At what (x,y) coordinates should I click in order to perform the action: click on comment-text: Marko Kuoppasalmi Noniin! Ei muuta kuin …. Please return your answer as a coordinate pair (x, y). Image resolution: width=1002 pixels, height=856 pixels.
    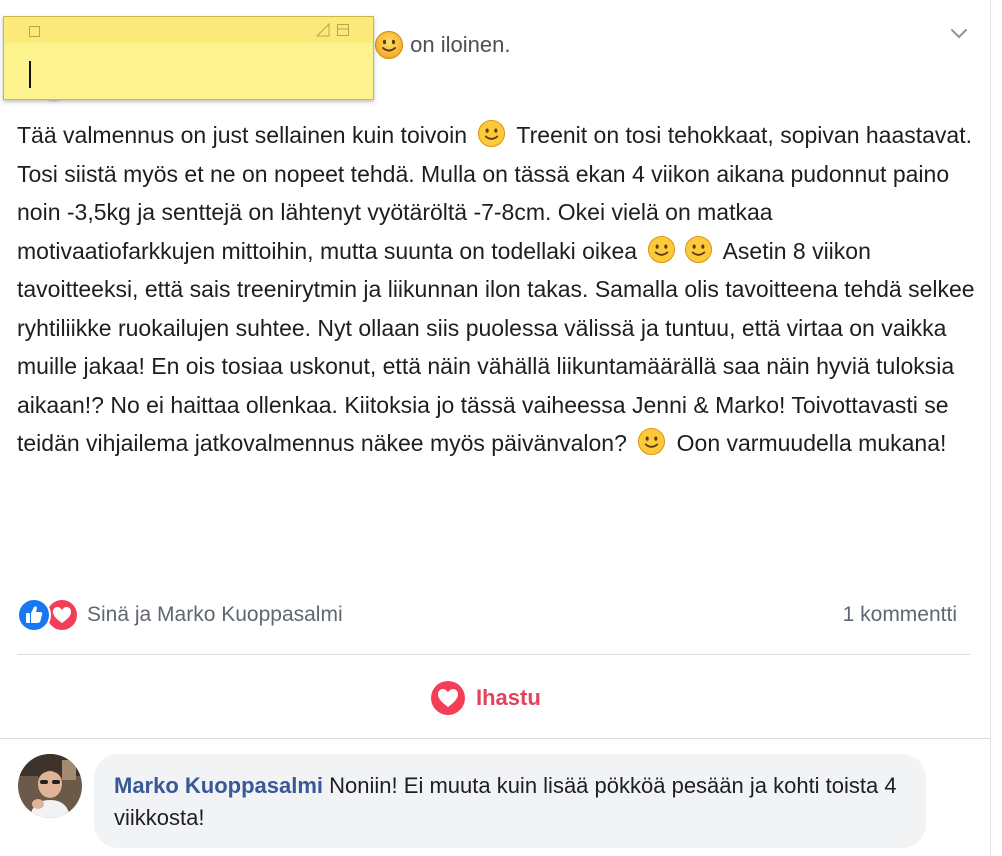
    Looking at the image, I should click on (514, 802).